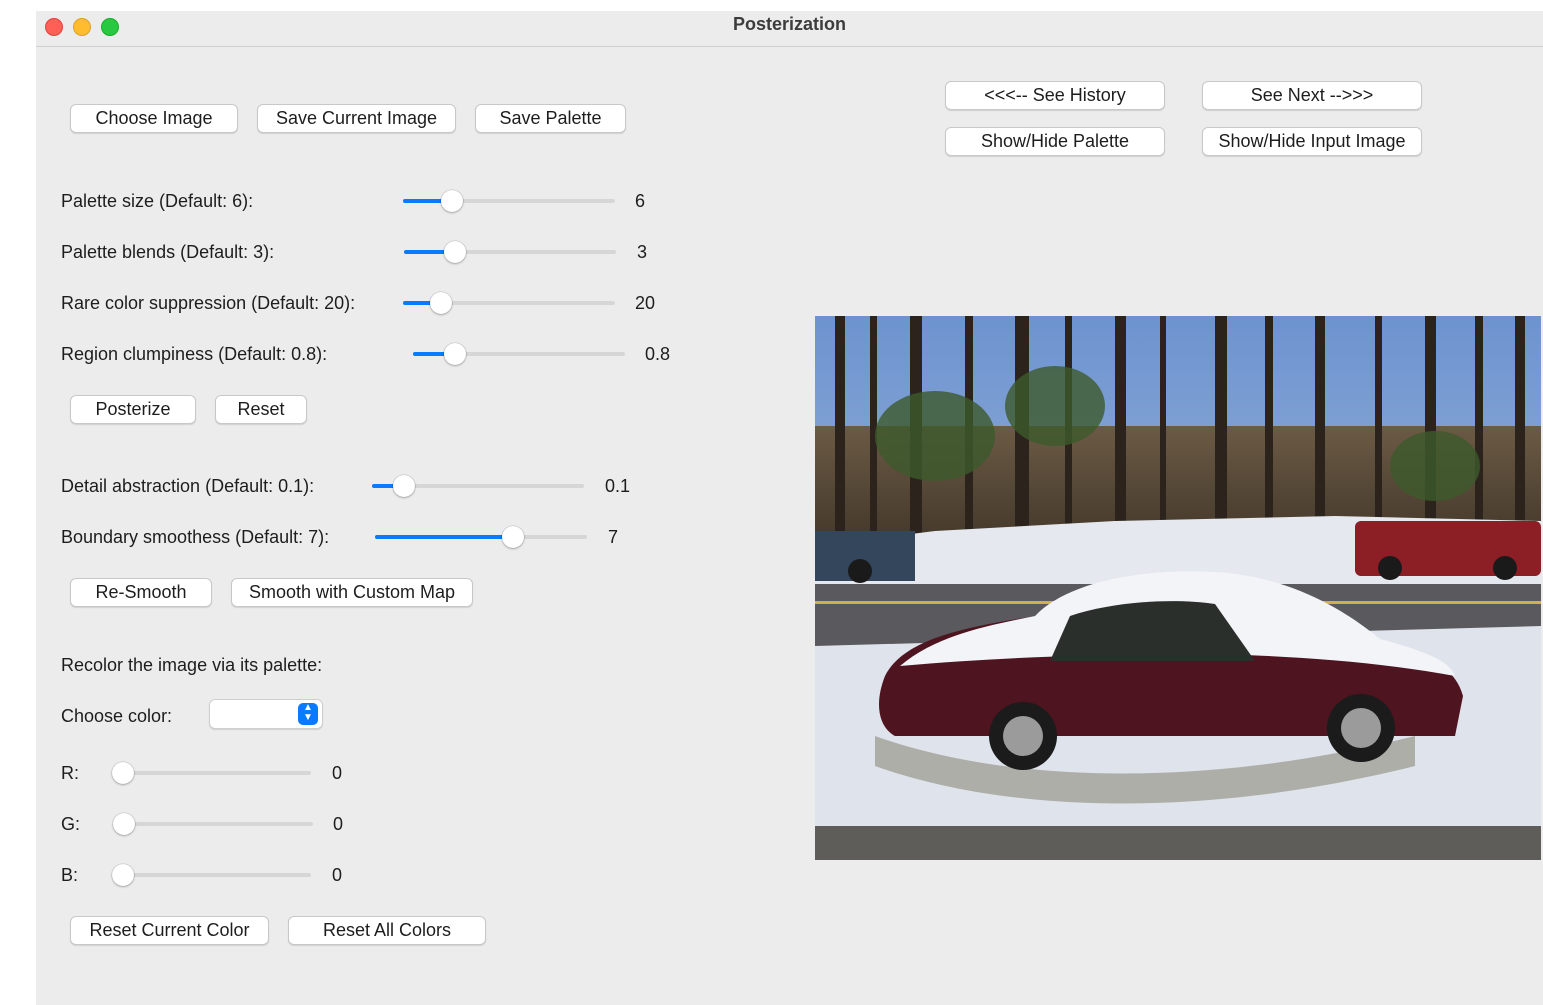  Describe the element at coordinates (157, 201) in the screenshot. I see `palette-size-label: Palette size (Default: 6):` at that location.